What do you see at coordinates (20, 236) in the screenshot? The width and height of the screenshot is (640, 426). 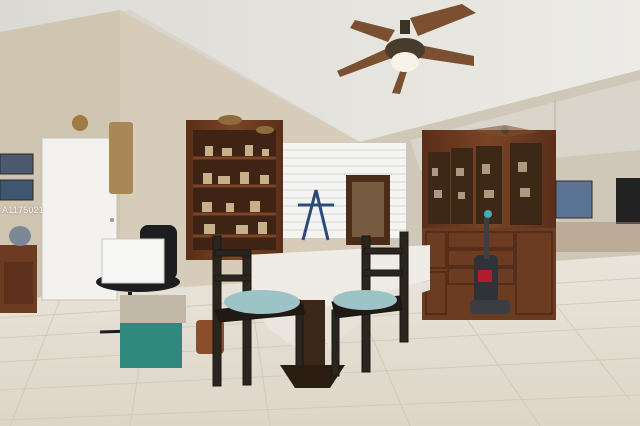 I see `cat-figurine` at bounding box center [20, 236].